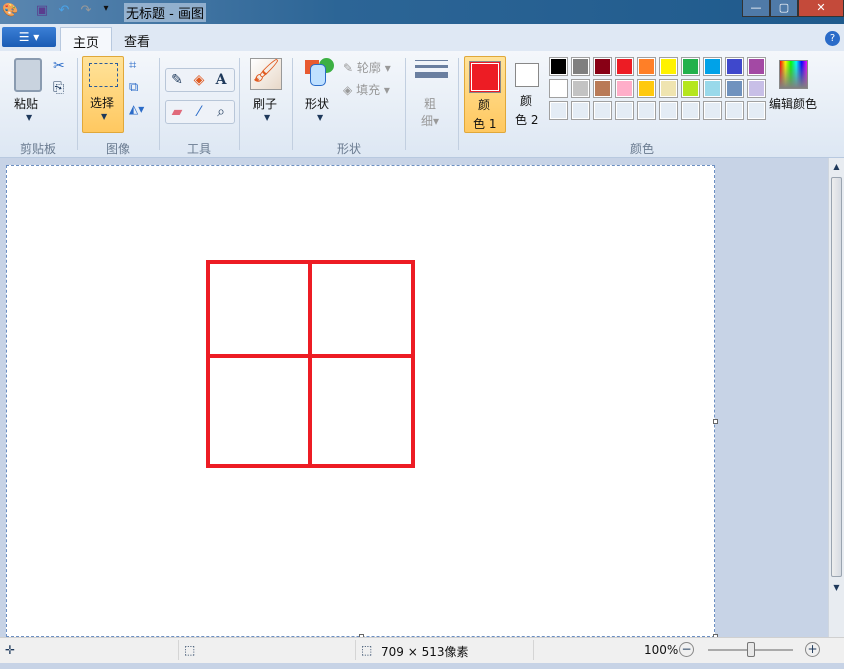 The width and height of the screenshot is (844, 669). What do you see at coordinates (430, 103) in the screenshot?
I see `size-label-1: 粗` at bounding box center [430, 103].